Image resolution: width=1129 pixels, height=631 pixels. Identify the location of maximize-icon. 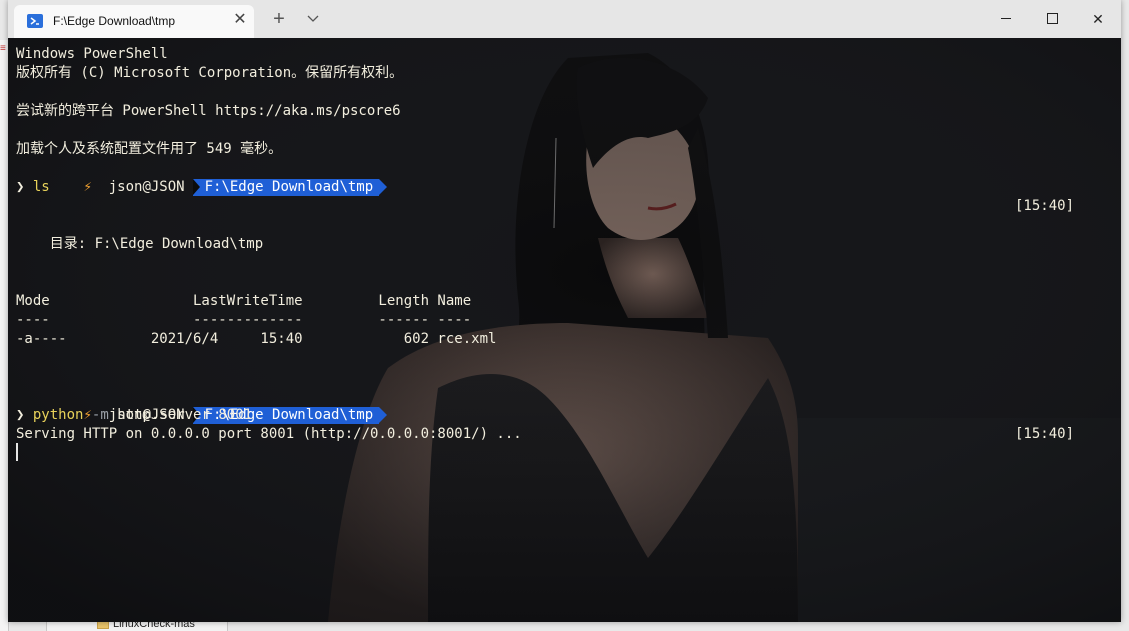
(1052, 18).